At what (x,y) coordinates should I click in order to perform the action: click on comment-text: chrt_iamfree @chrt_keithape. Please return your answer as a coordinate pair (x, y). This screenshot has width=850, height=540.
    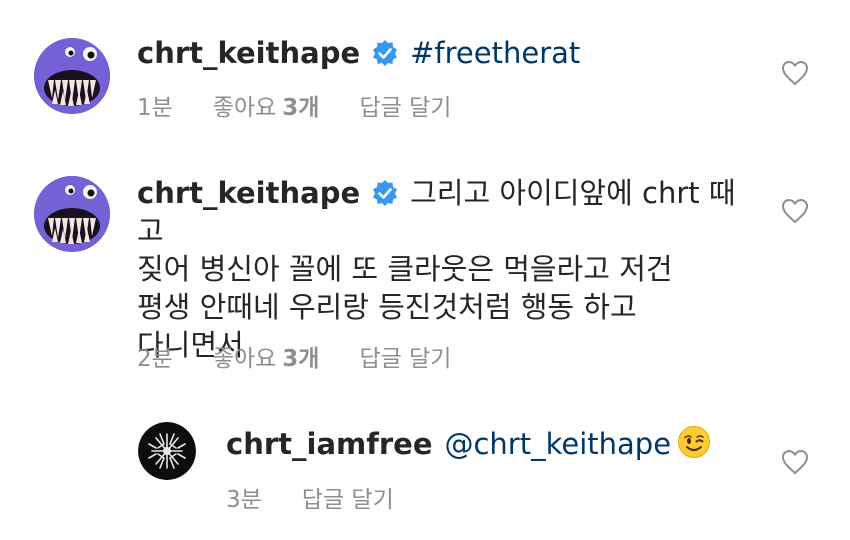
    Looking at the image, I should click on (486, 444).